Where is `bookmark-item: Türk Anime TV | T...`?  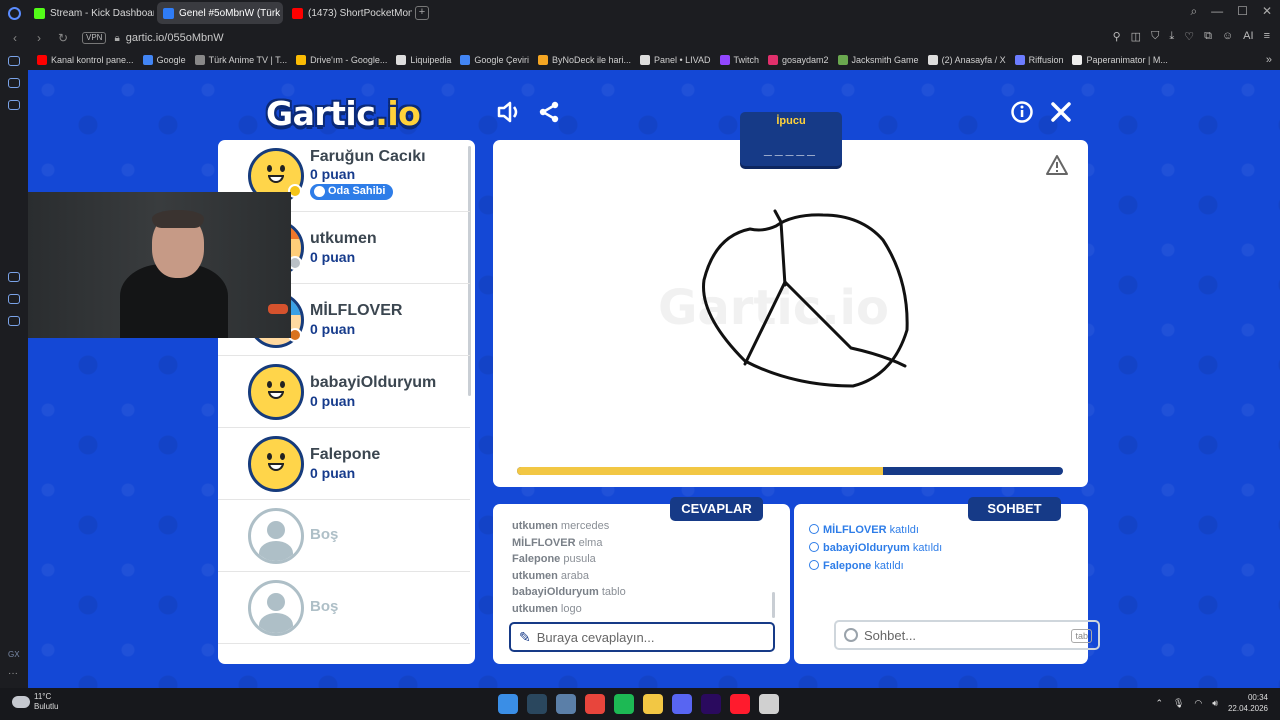
bookmark-item: Türk Anime TV | T... is located at coordinates (240, 60).